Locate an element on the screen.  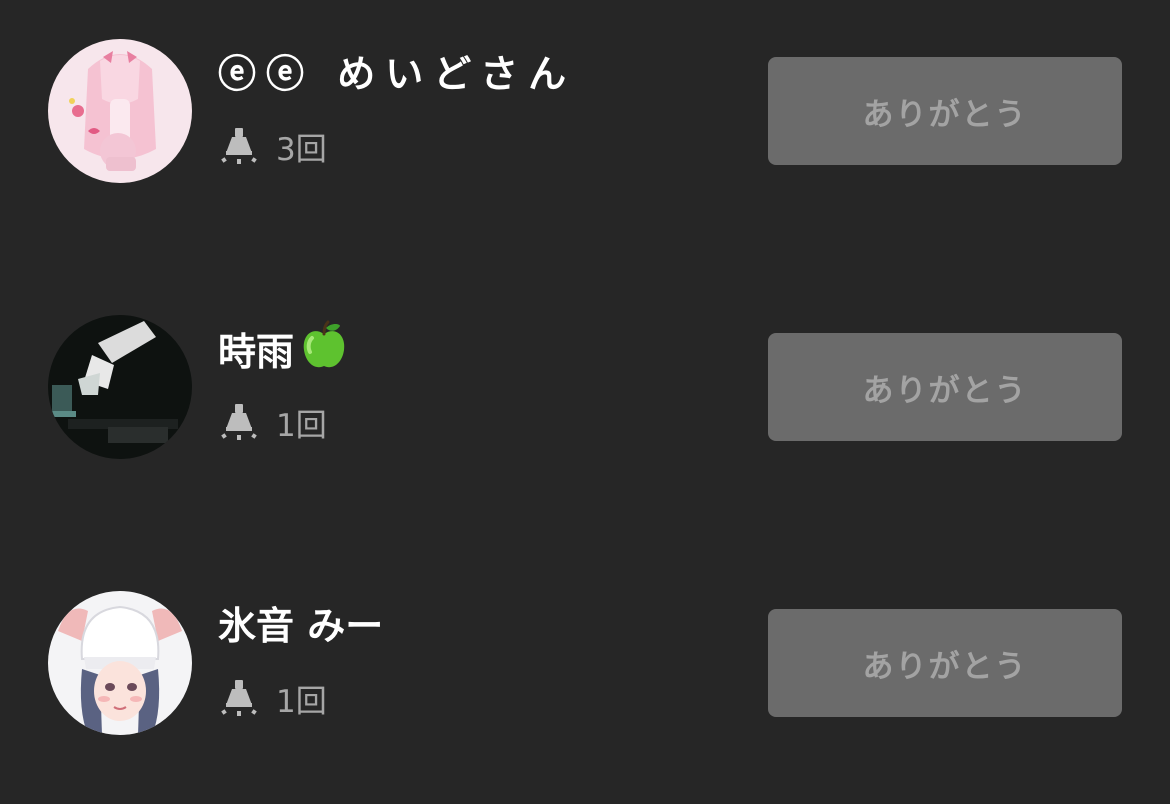
supporter-name: 氷音 みー is located at coordinates (300, 626).